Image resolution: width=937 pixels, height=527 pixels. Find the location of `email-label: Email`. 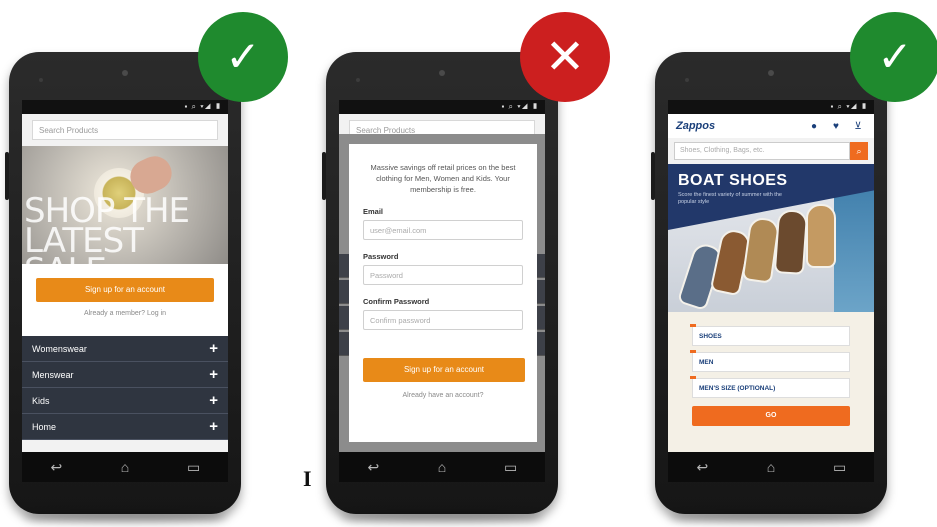

email-label: Email is located at coordinates (373, 211).